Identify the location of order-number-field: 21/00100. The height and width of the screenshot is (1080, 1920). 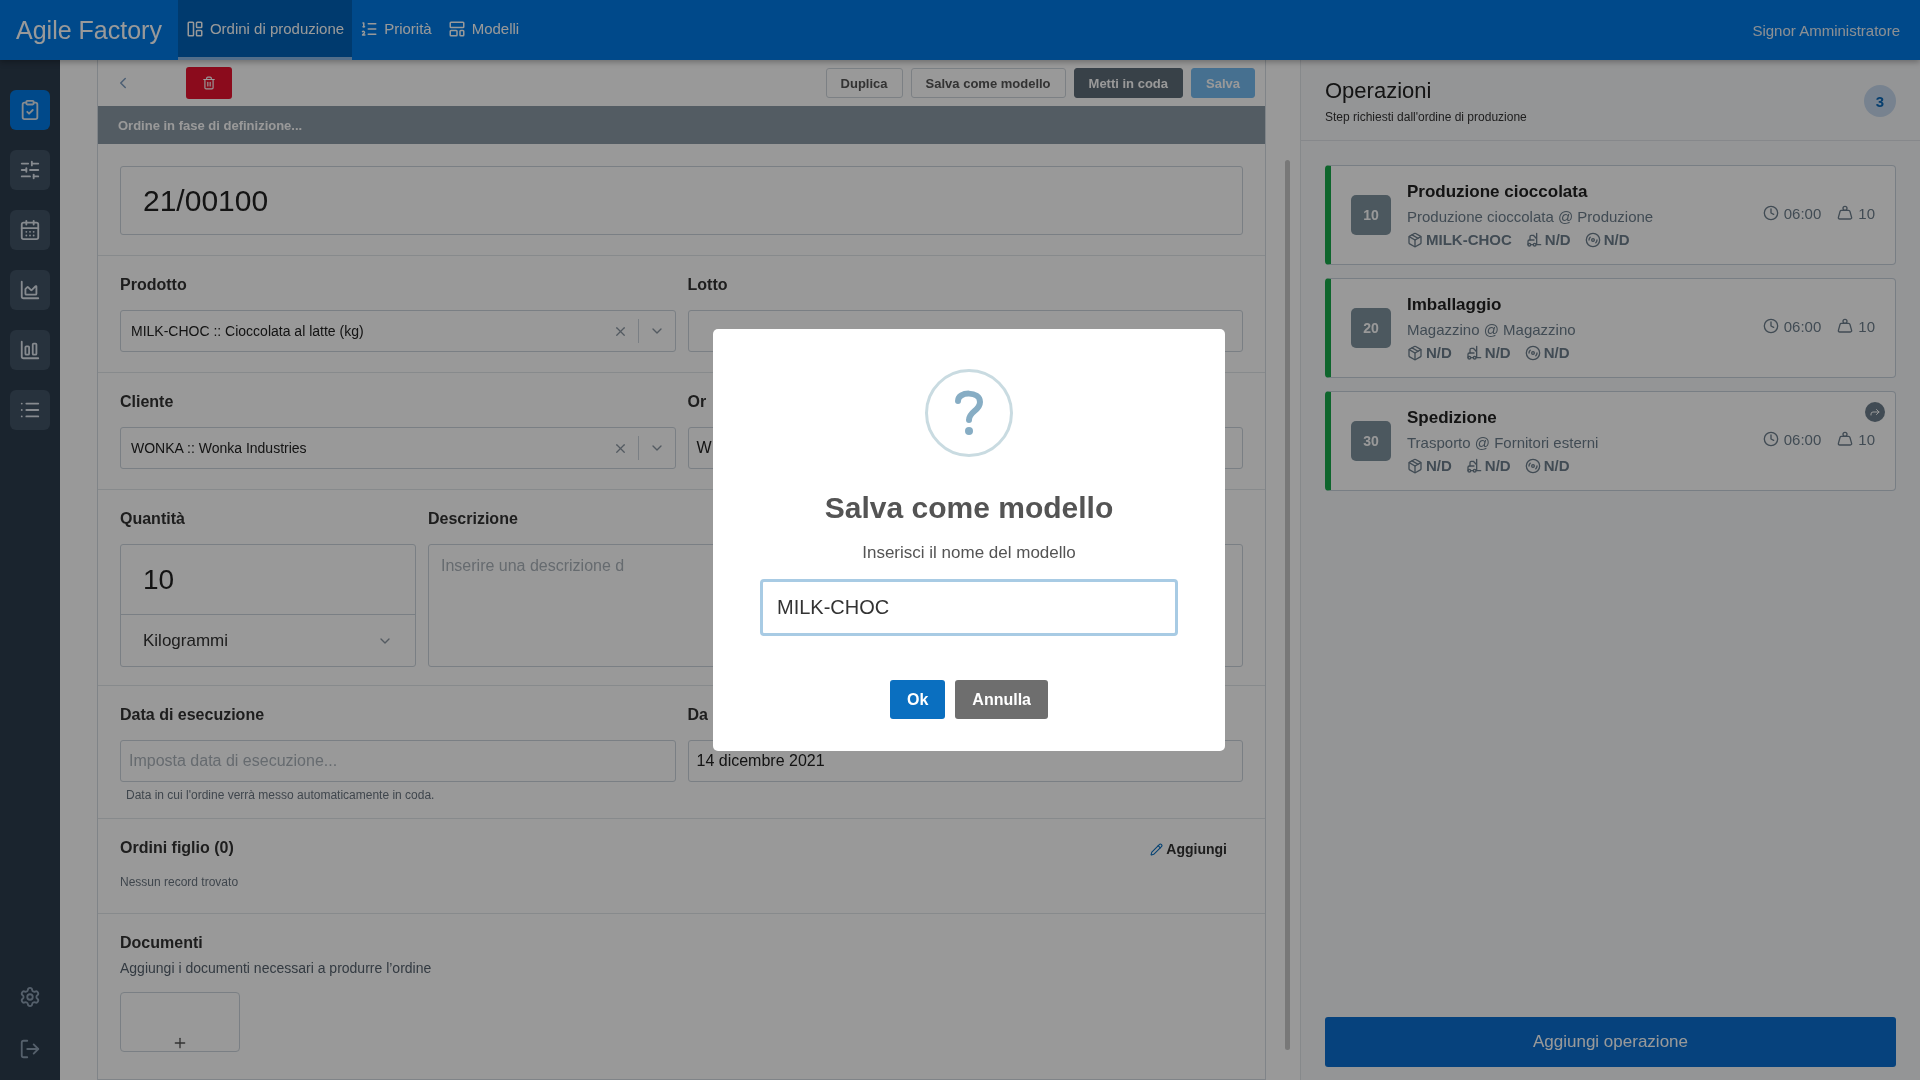
(681, 200).